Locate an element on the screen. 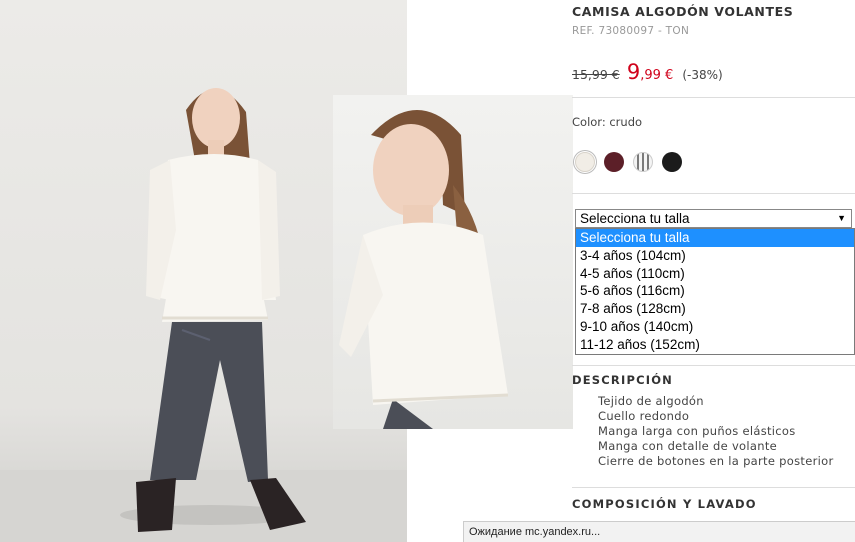 This screenshot has width=855, height=542. color-label: Color: crudo is located at coordinates (607, 122).